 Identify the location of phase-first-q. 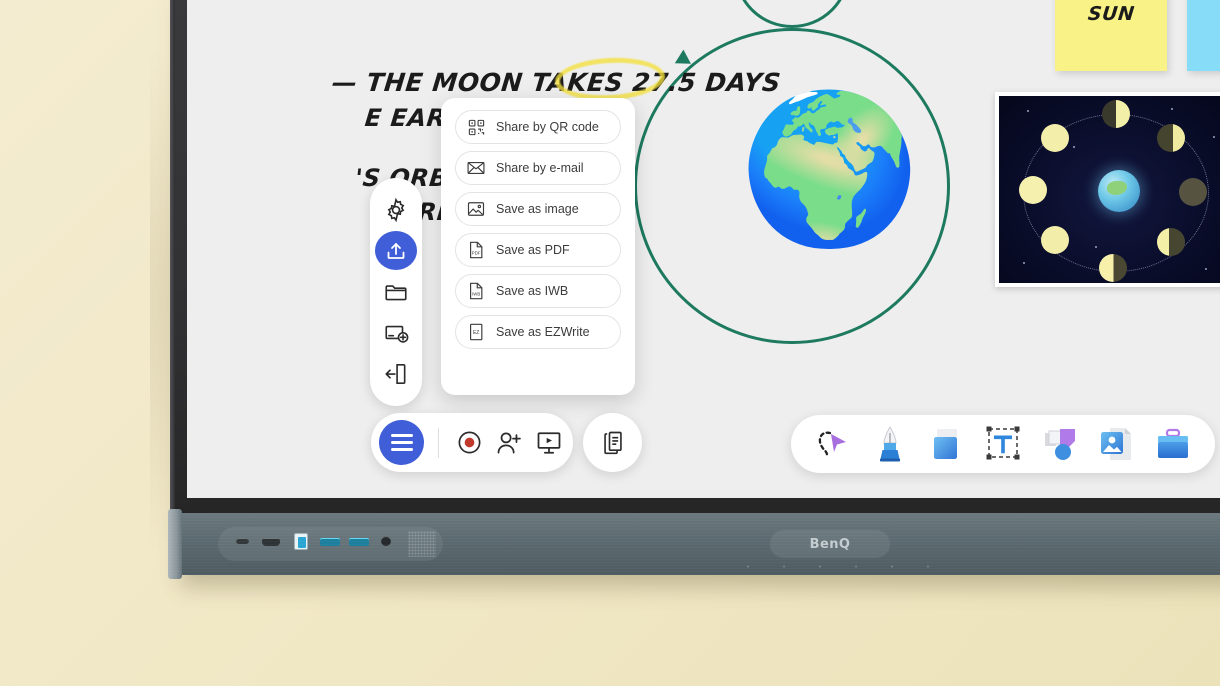
(1193, 192).